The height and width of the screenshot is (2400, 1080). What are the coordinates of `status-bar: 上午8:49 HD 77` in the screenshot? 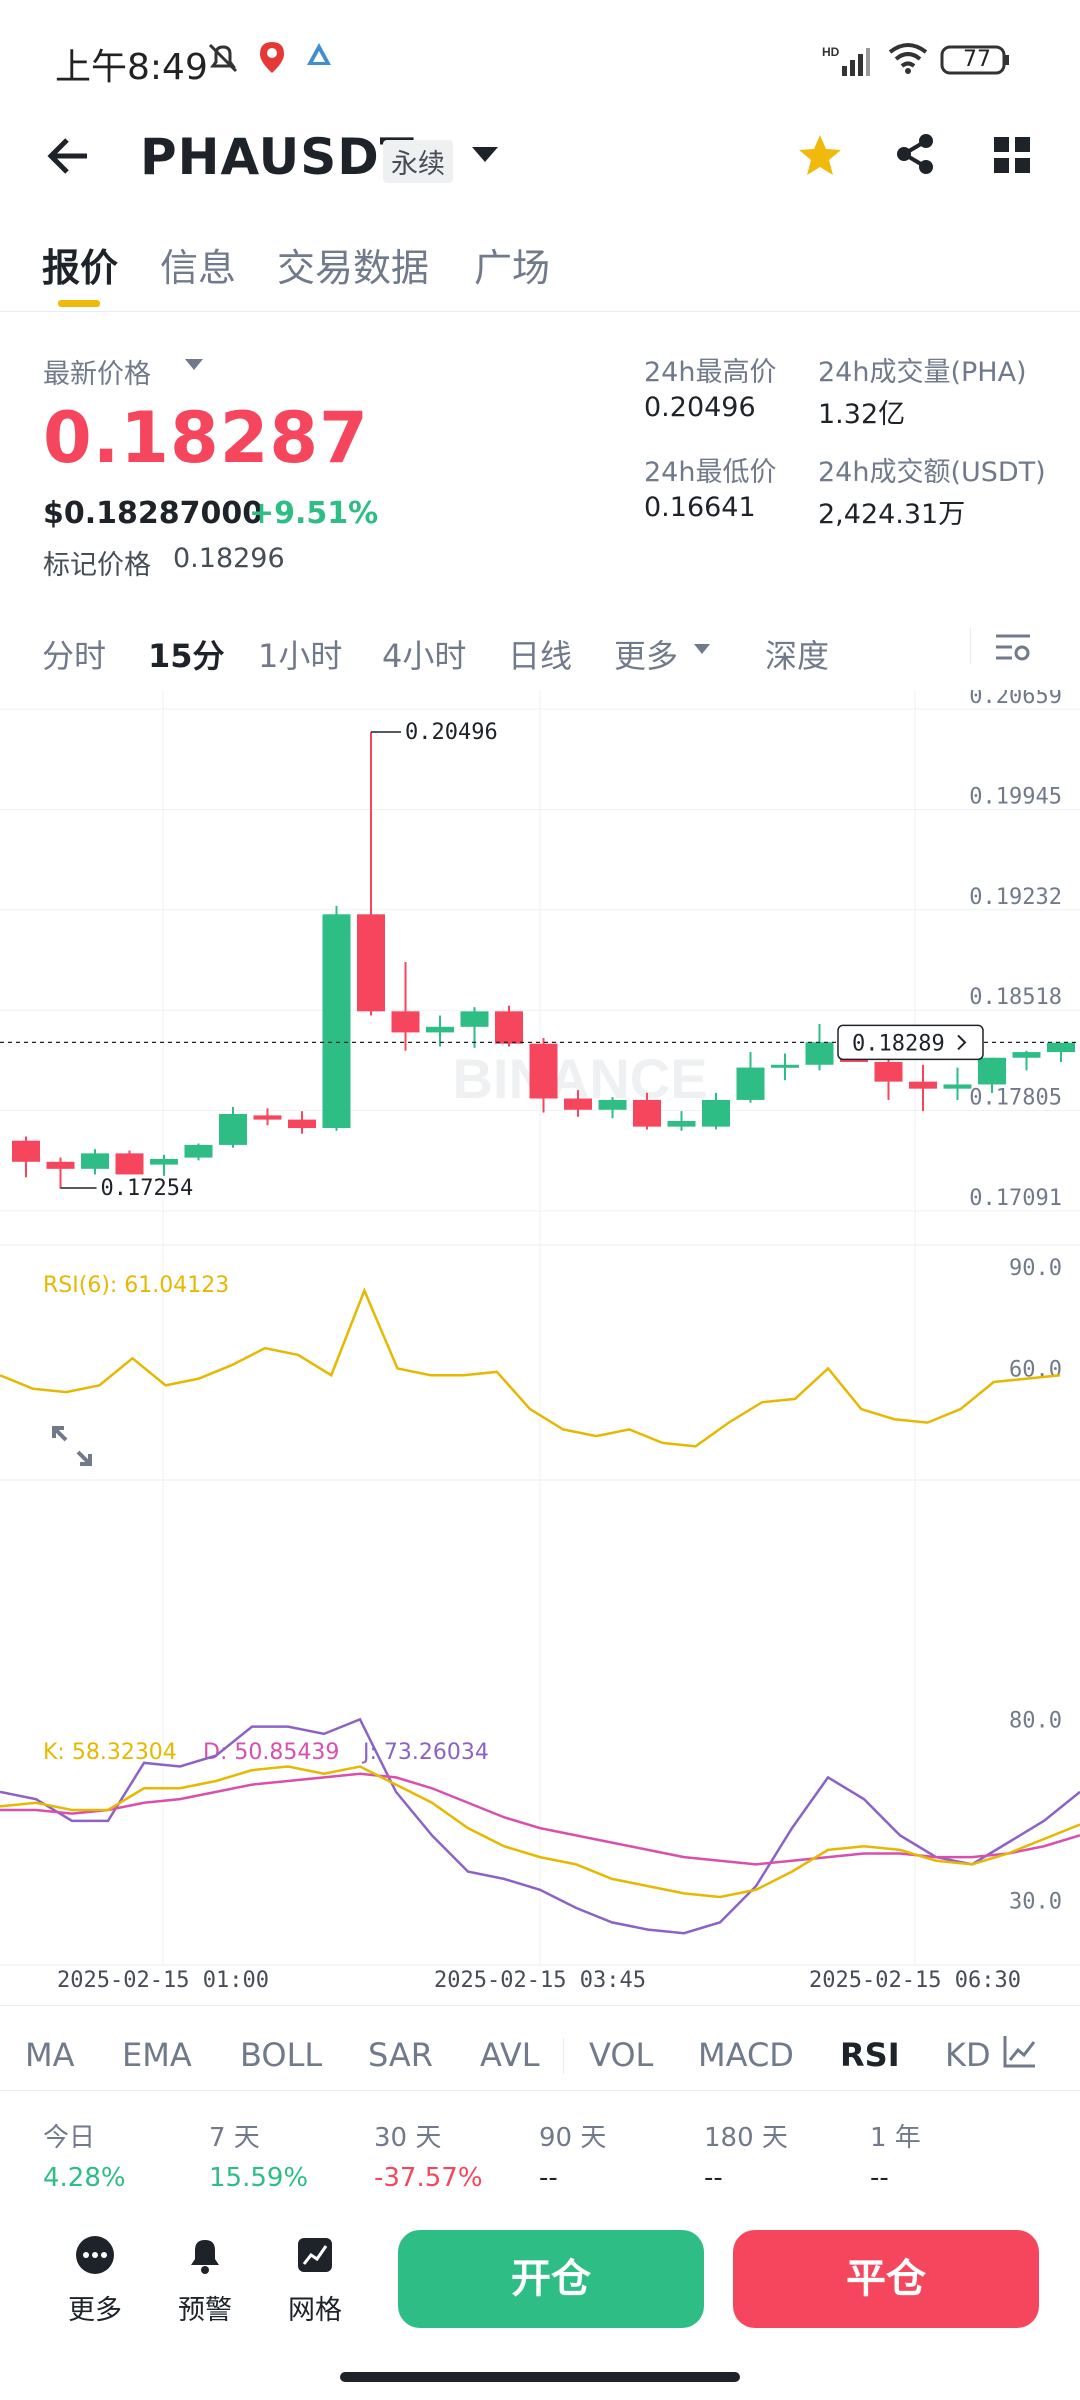 It's located at (540, 60).